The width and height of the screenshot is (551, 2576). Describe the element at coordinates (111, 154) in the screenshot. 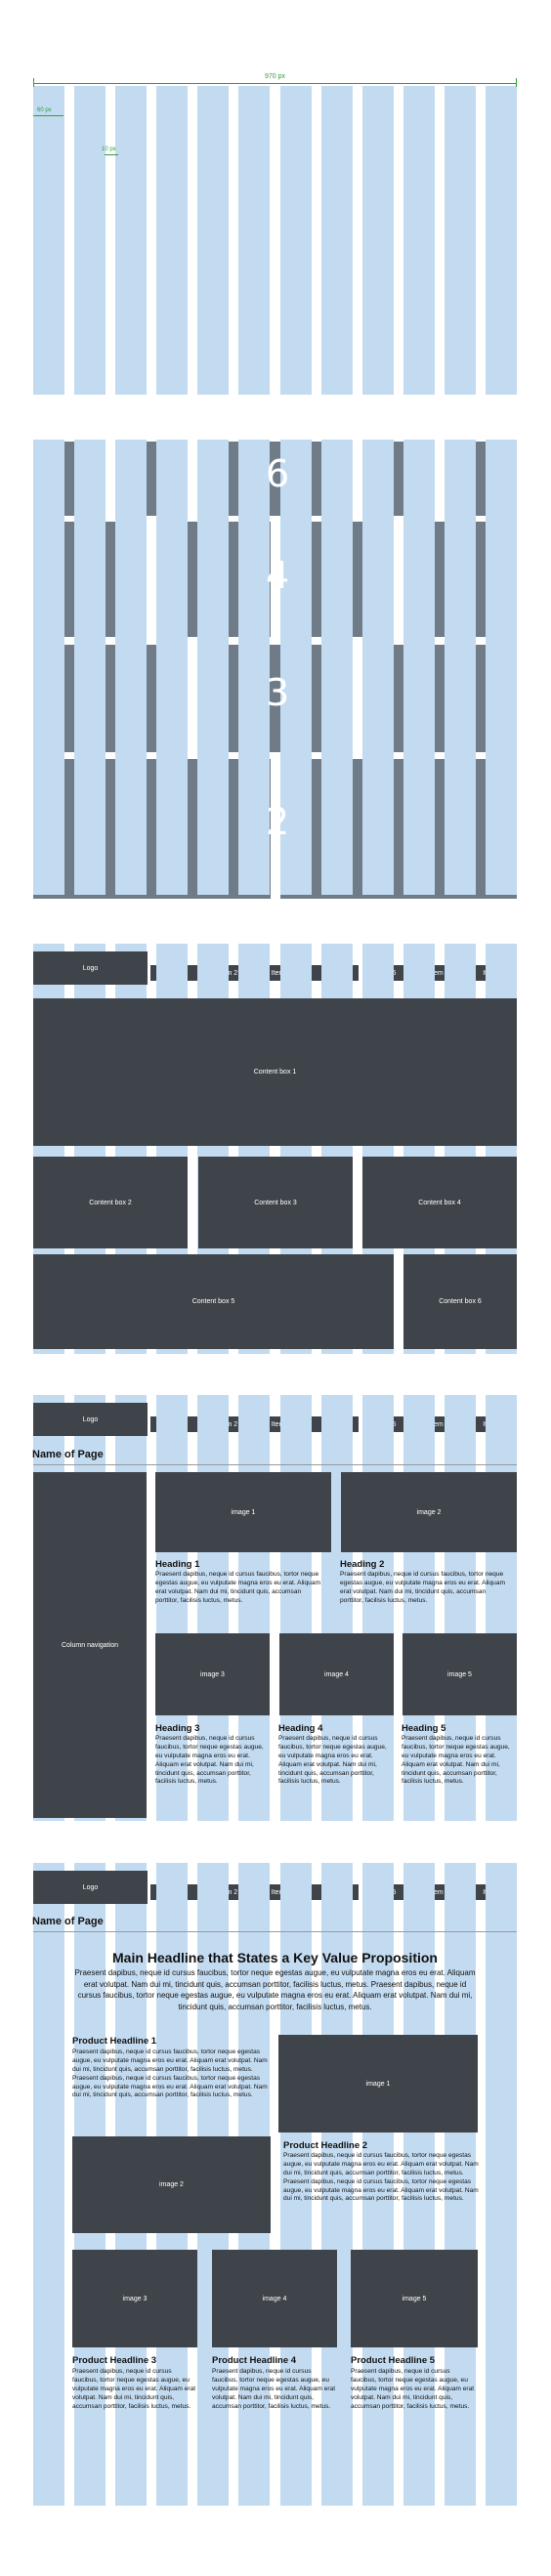

I see `gutter-width-line` at that location.